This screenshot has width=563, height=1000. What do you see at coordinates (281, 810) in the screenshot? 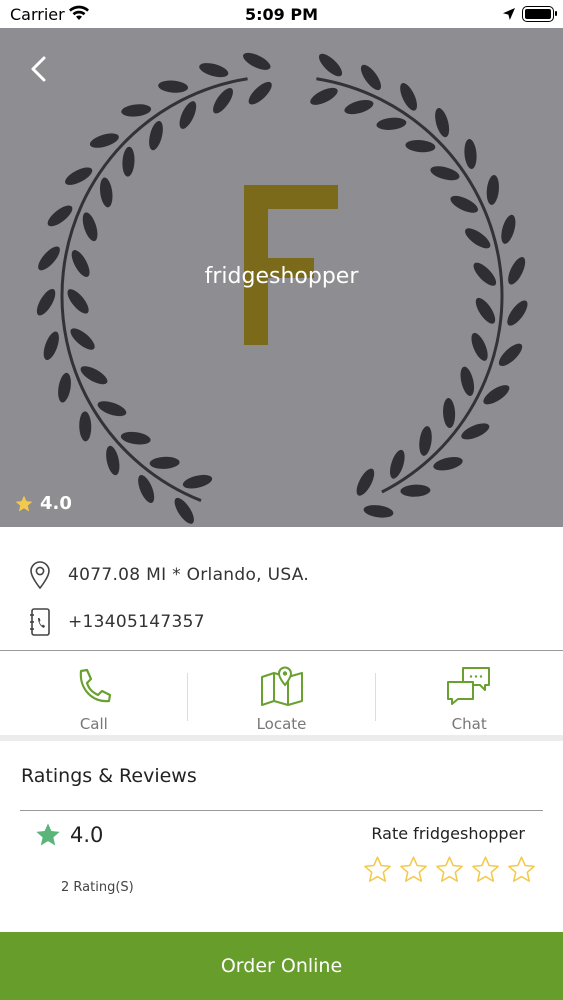
I see `divider` at bounding box center [281, 810].